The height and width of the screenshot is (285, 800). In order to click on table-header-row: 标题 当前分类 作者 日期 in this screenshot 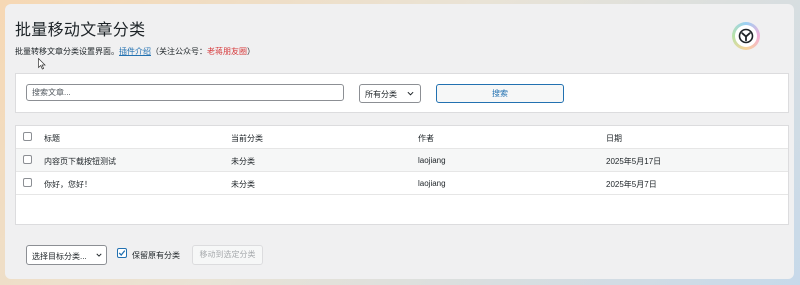, I will do `click(402, 137)`.